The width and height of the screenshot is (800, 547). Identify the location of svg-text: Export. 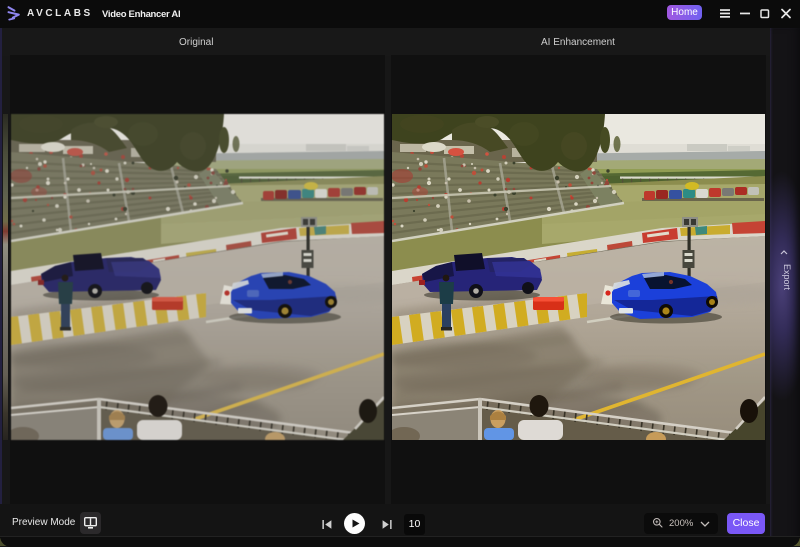
(787, 277).